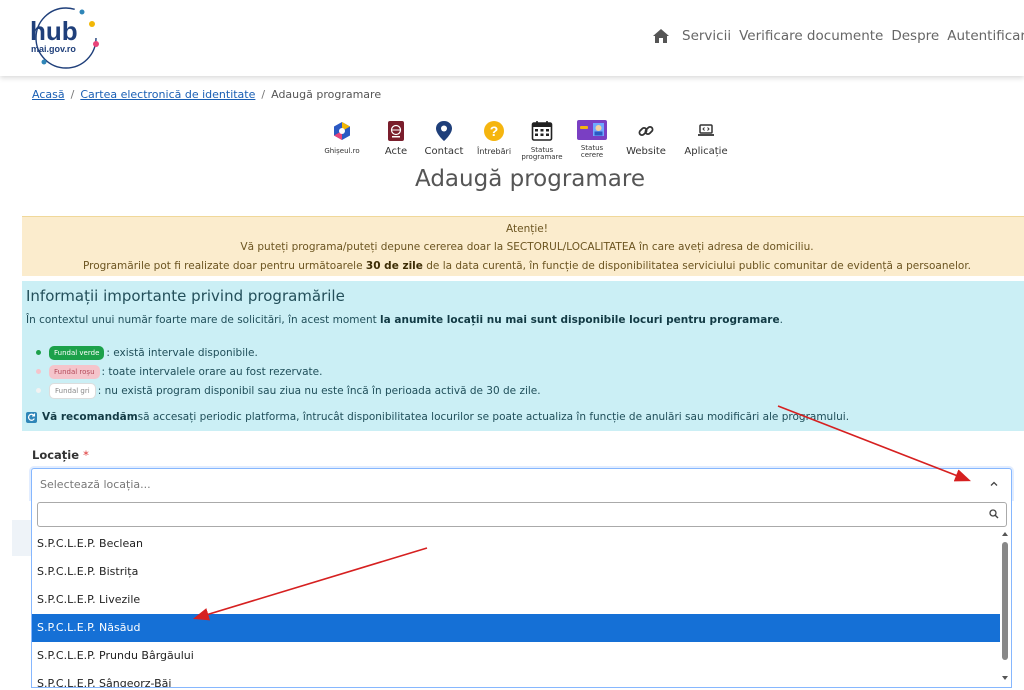  Describe the element at coordinates (396, 131) in the screenshot. I see `passport-icon` at that location.